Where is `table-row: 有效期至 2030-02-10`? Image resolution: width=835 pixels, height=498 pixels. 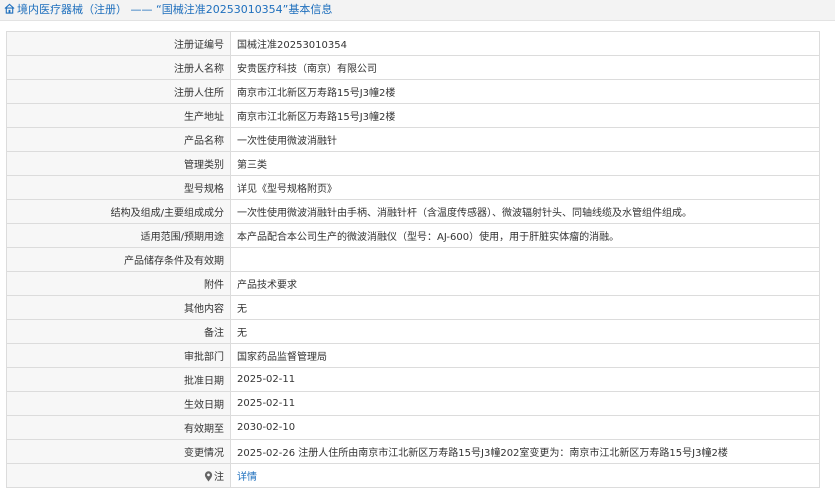 table-row: 有效期至 2030-02-10 is located at coordinates (413, 427).